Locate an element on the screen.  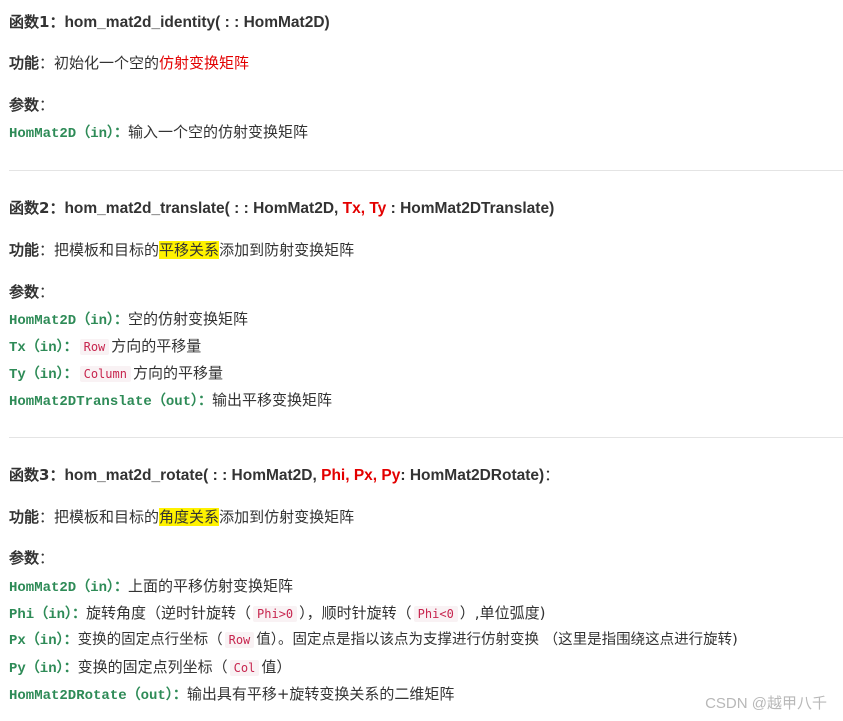
heading-prefix: 函数3 is located at coordinates (29, 475).